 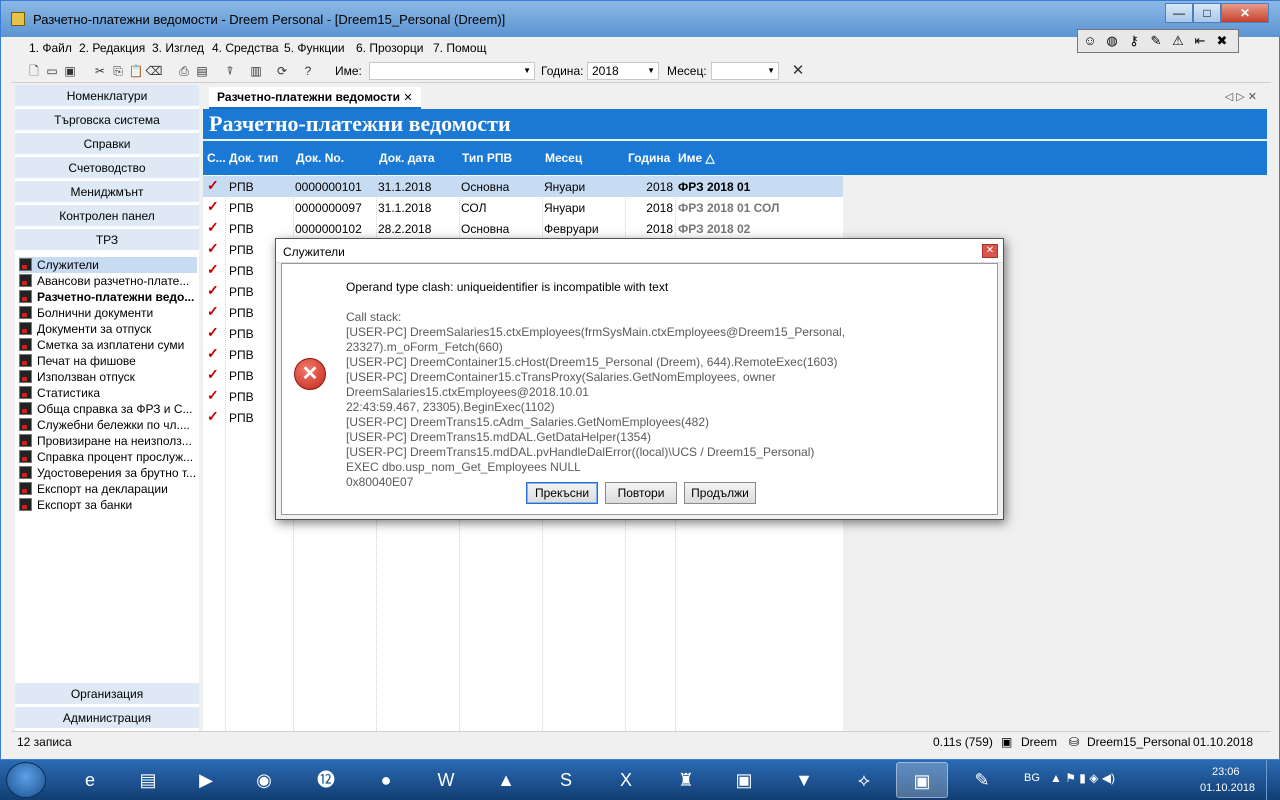 I want to click on media-player-icon: ▶, so click(x=206, y=780).